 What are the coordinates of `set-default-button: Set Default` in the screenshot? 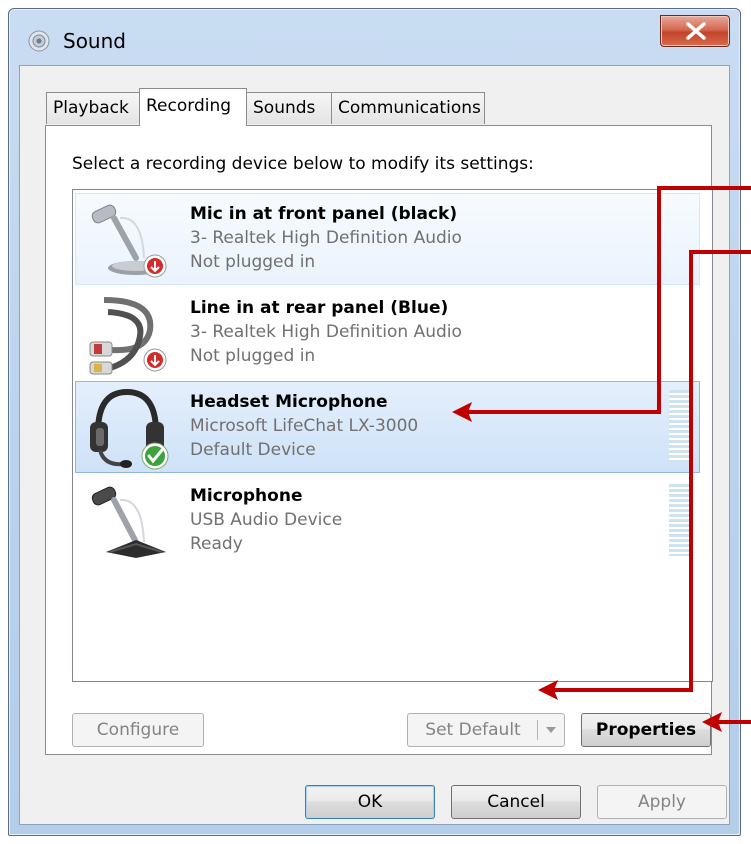 It's located at (486, 730).